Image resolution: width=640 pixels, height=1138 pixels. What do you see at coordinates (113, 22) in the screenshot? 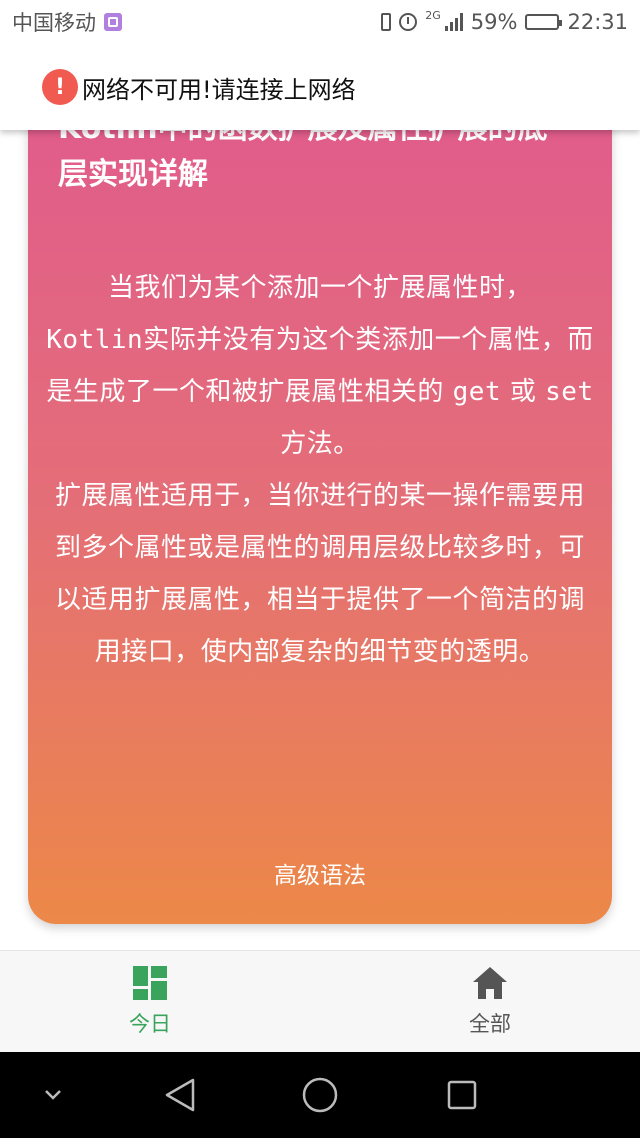
I see `gallery-notification-icon` at bounding box center [113, 22].